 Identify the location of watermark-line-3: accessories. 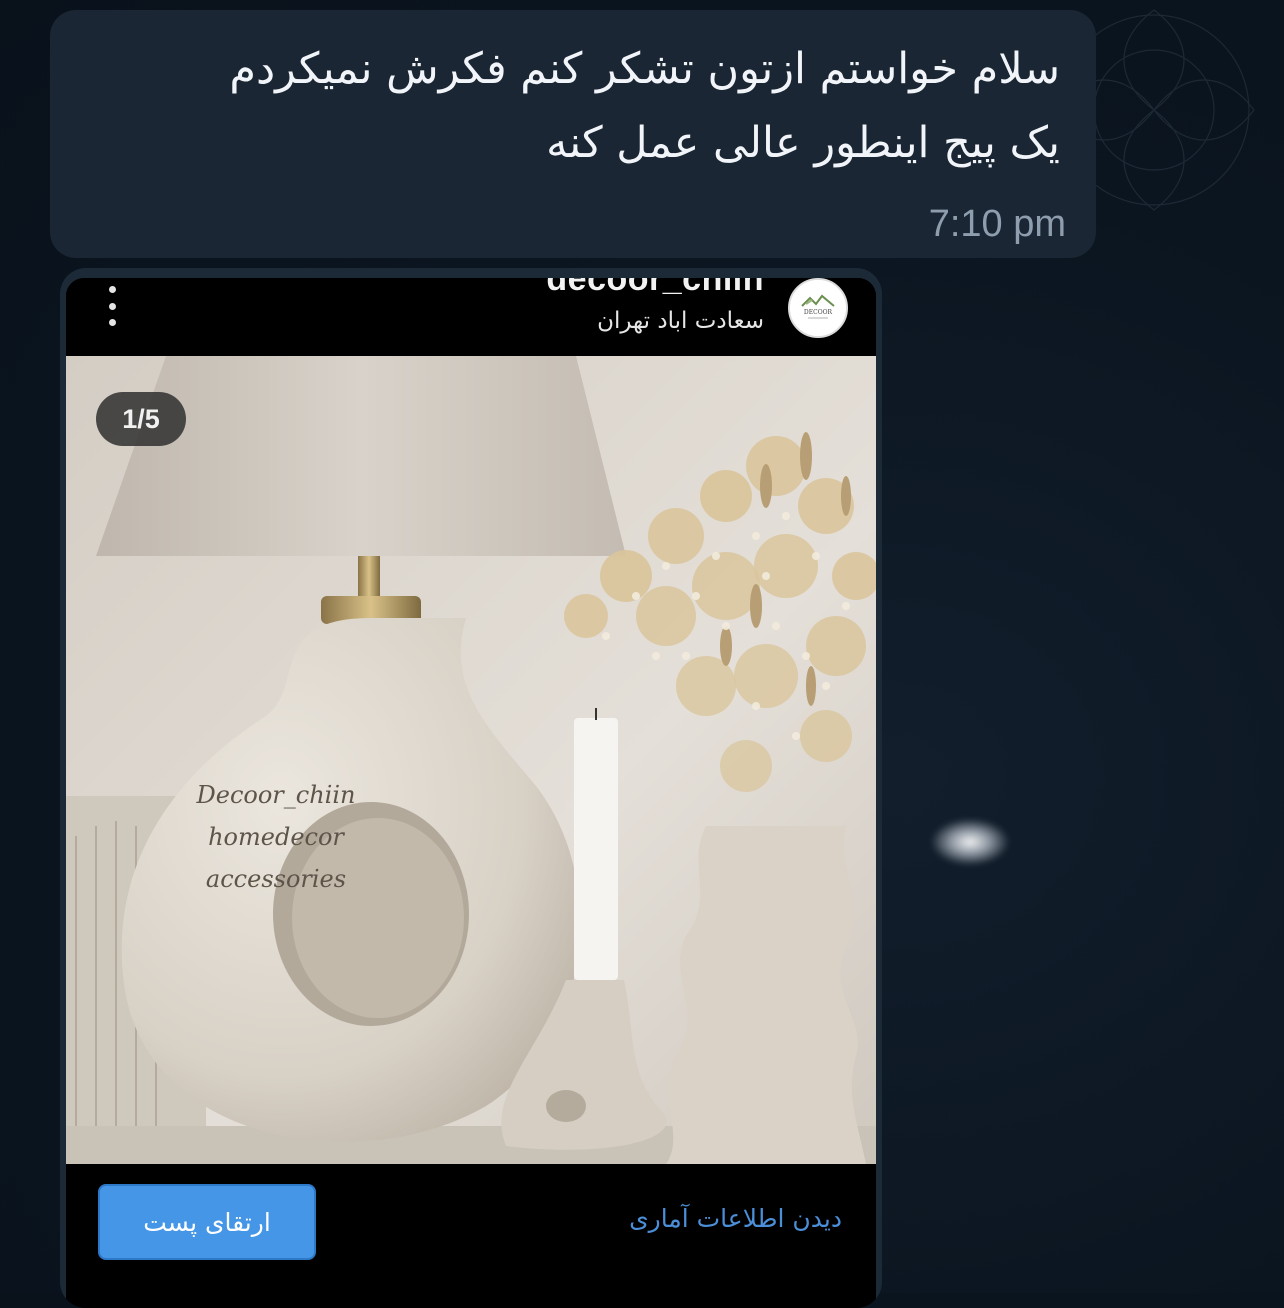
(276, 879).